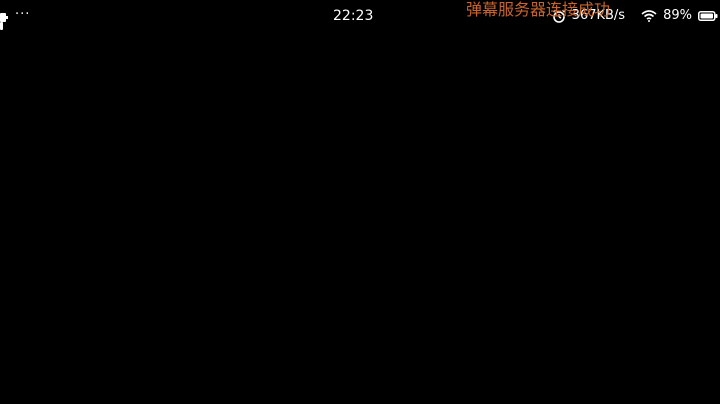 This screenshot has height=404, width=720. I want to click on edge-handle, so click(1, 26).